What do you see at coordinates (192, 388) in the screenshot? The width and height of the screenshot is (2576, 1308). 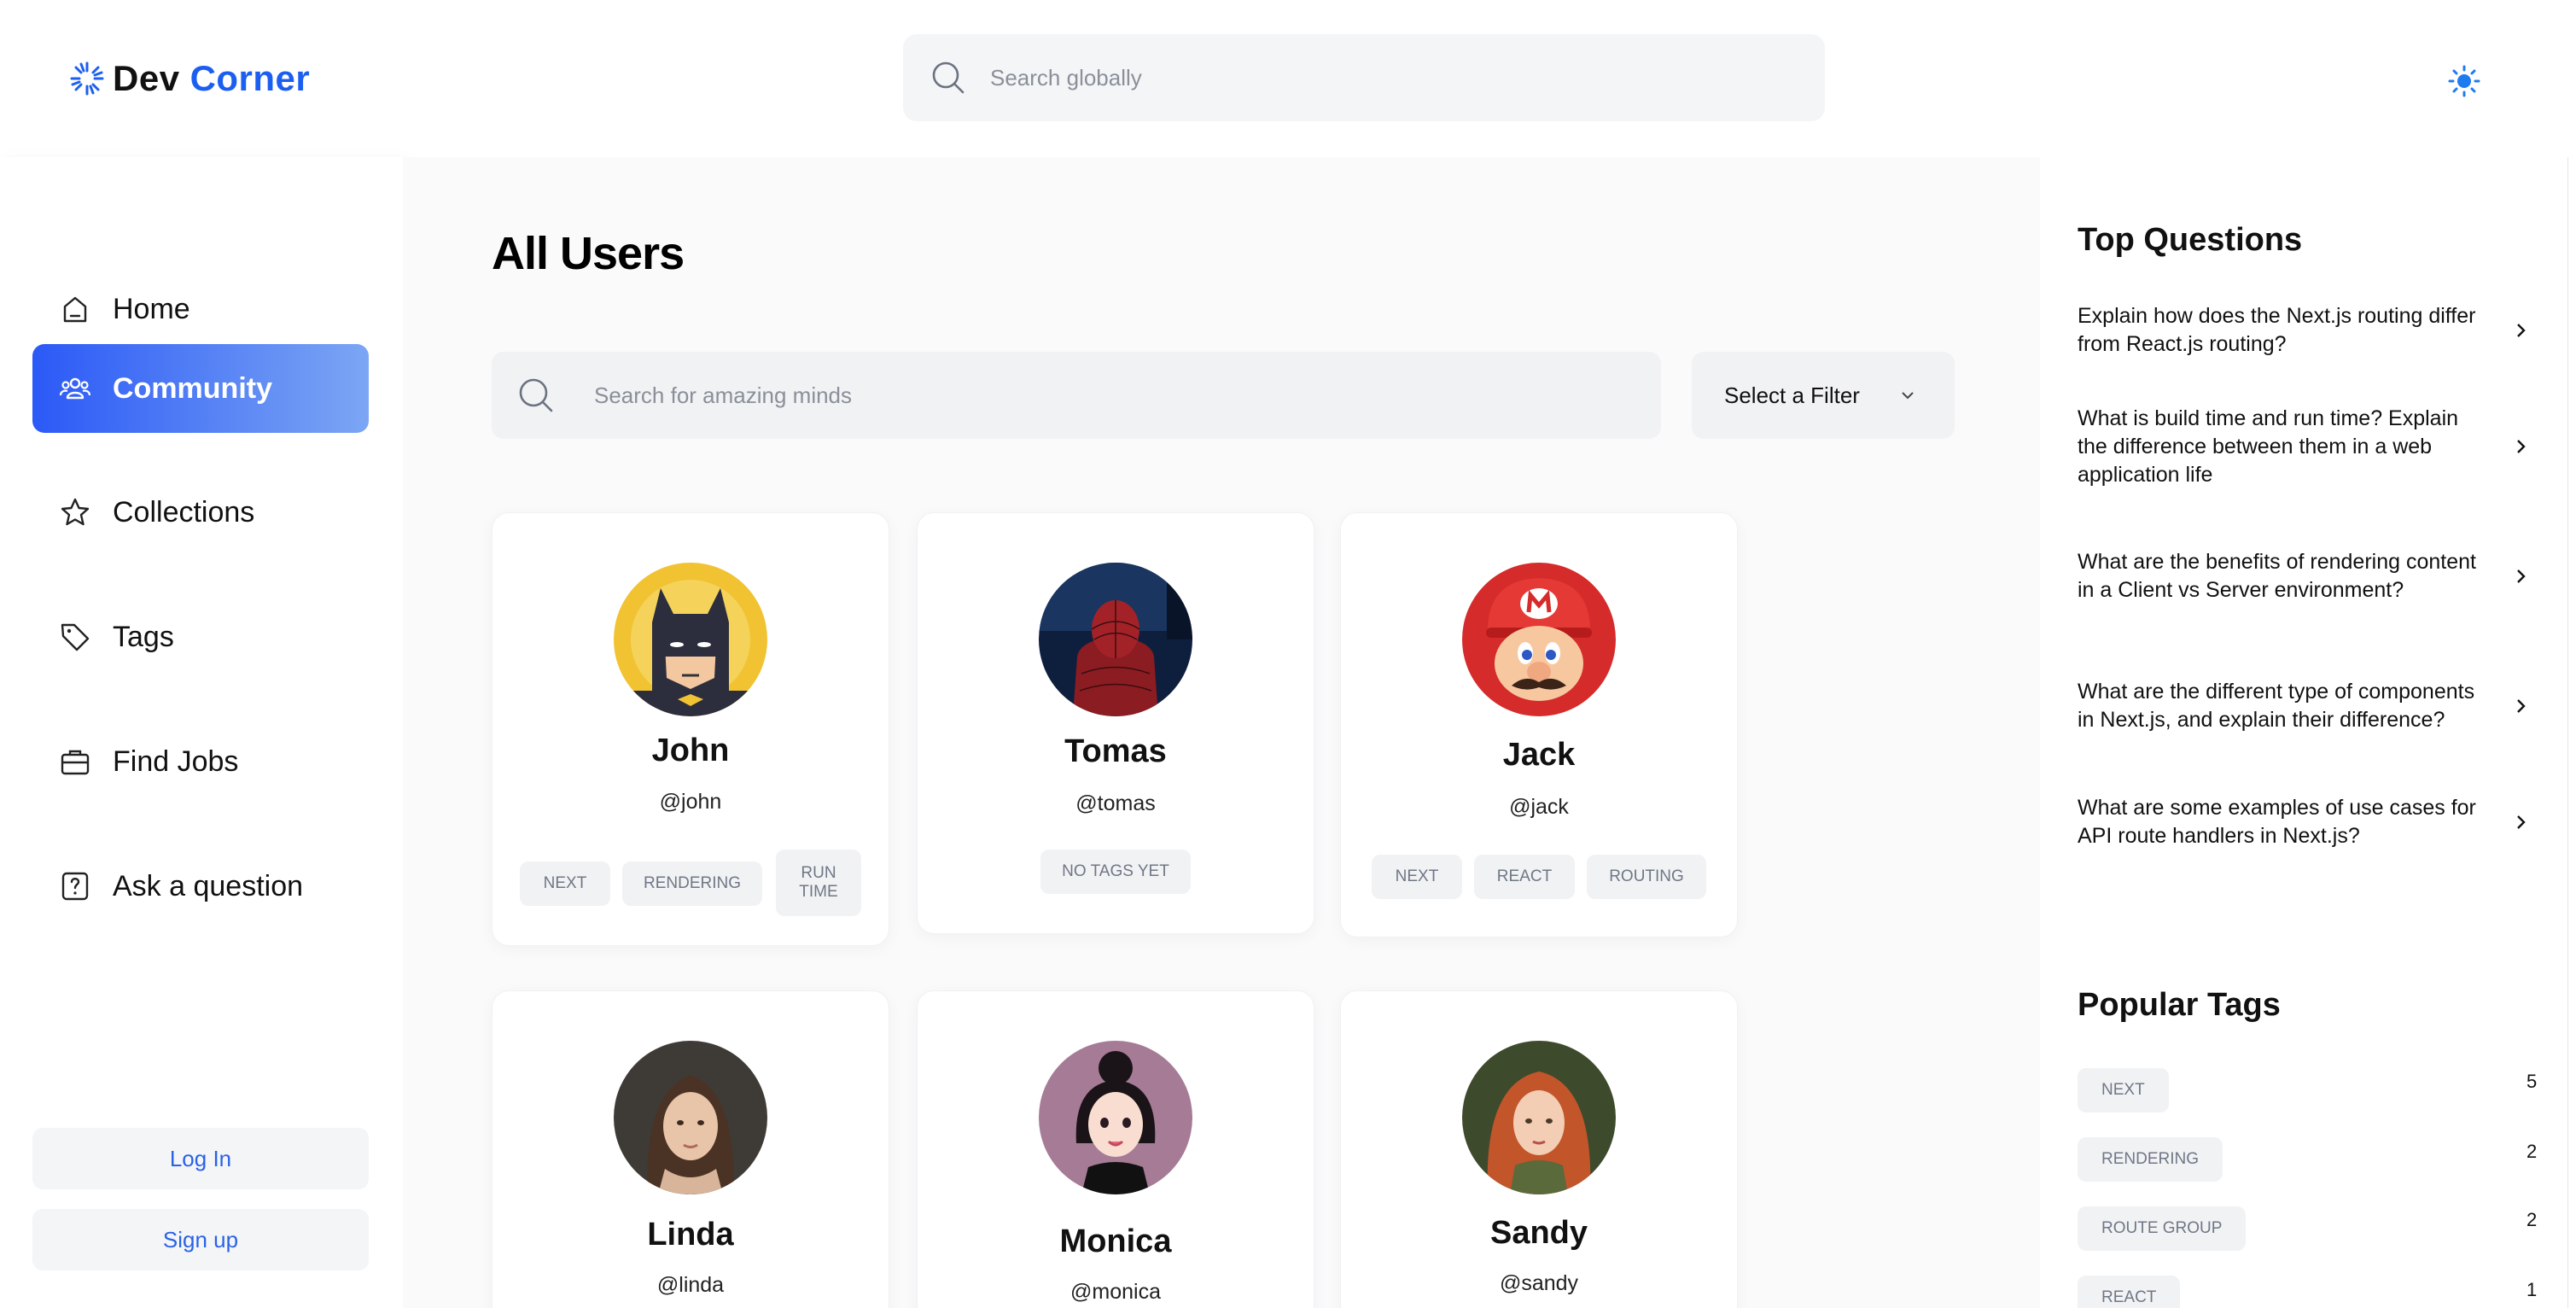 I see `sidebar-item-label: Community` at bounding box center [192, 388].